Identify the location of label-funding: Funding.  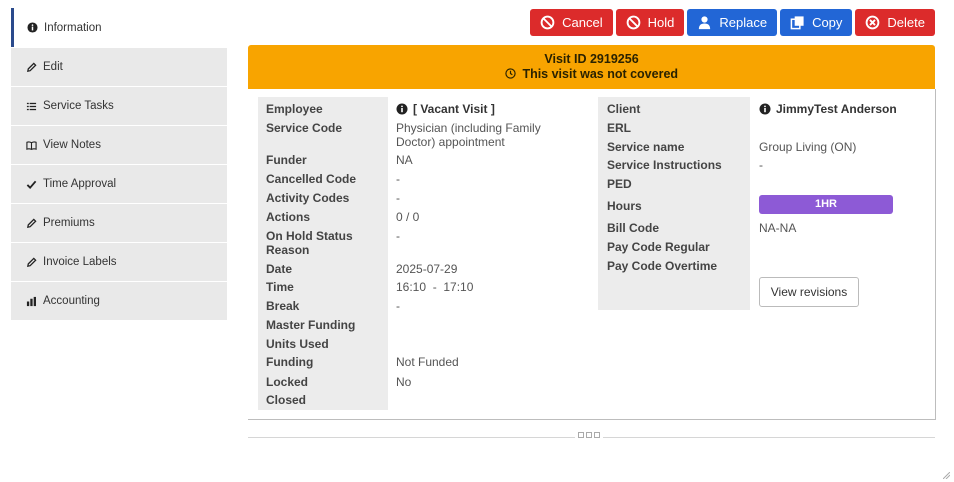
(290, 362).